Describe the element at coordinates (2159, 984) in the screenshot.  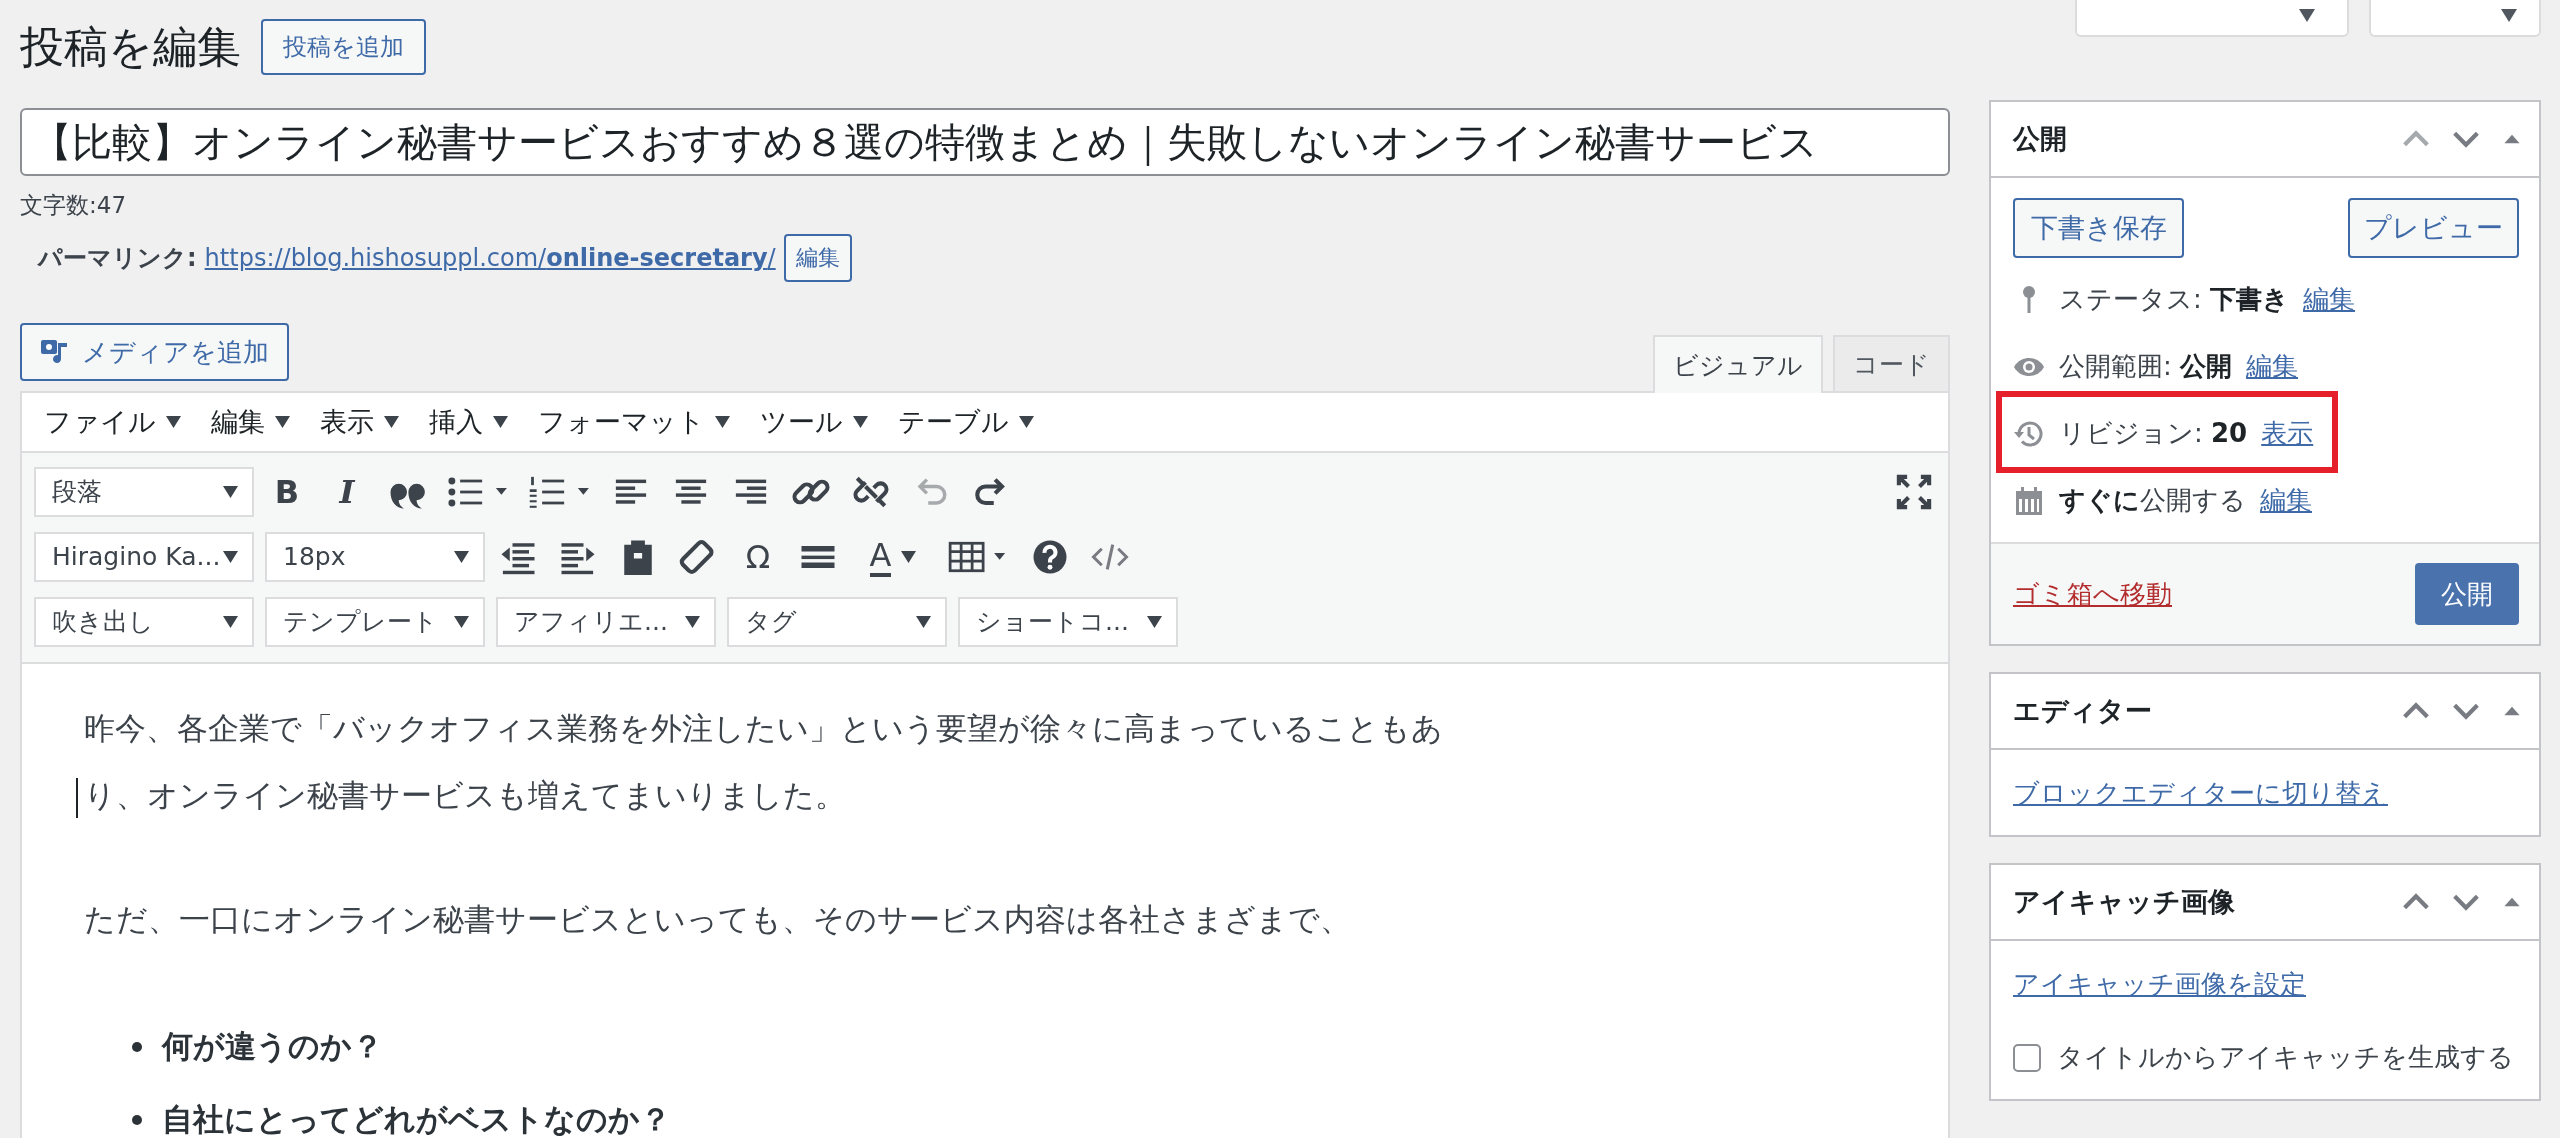
I see `set-featured-image-link: アイキャッチ画像を設定` at that location.